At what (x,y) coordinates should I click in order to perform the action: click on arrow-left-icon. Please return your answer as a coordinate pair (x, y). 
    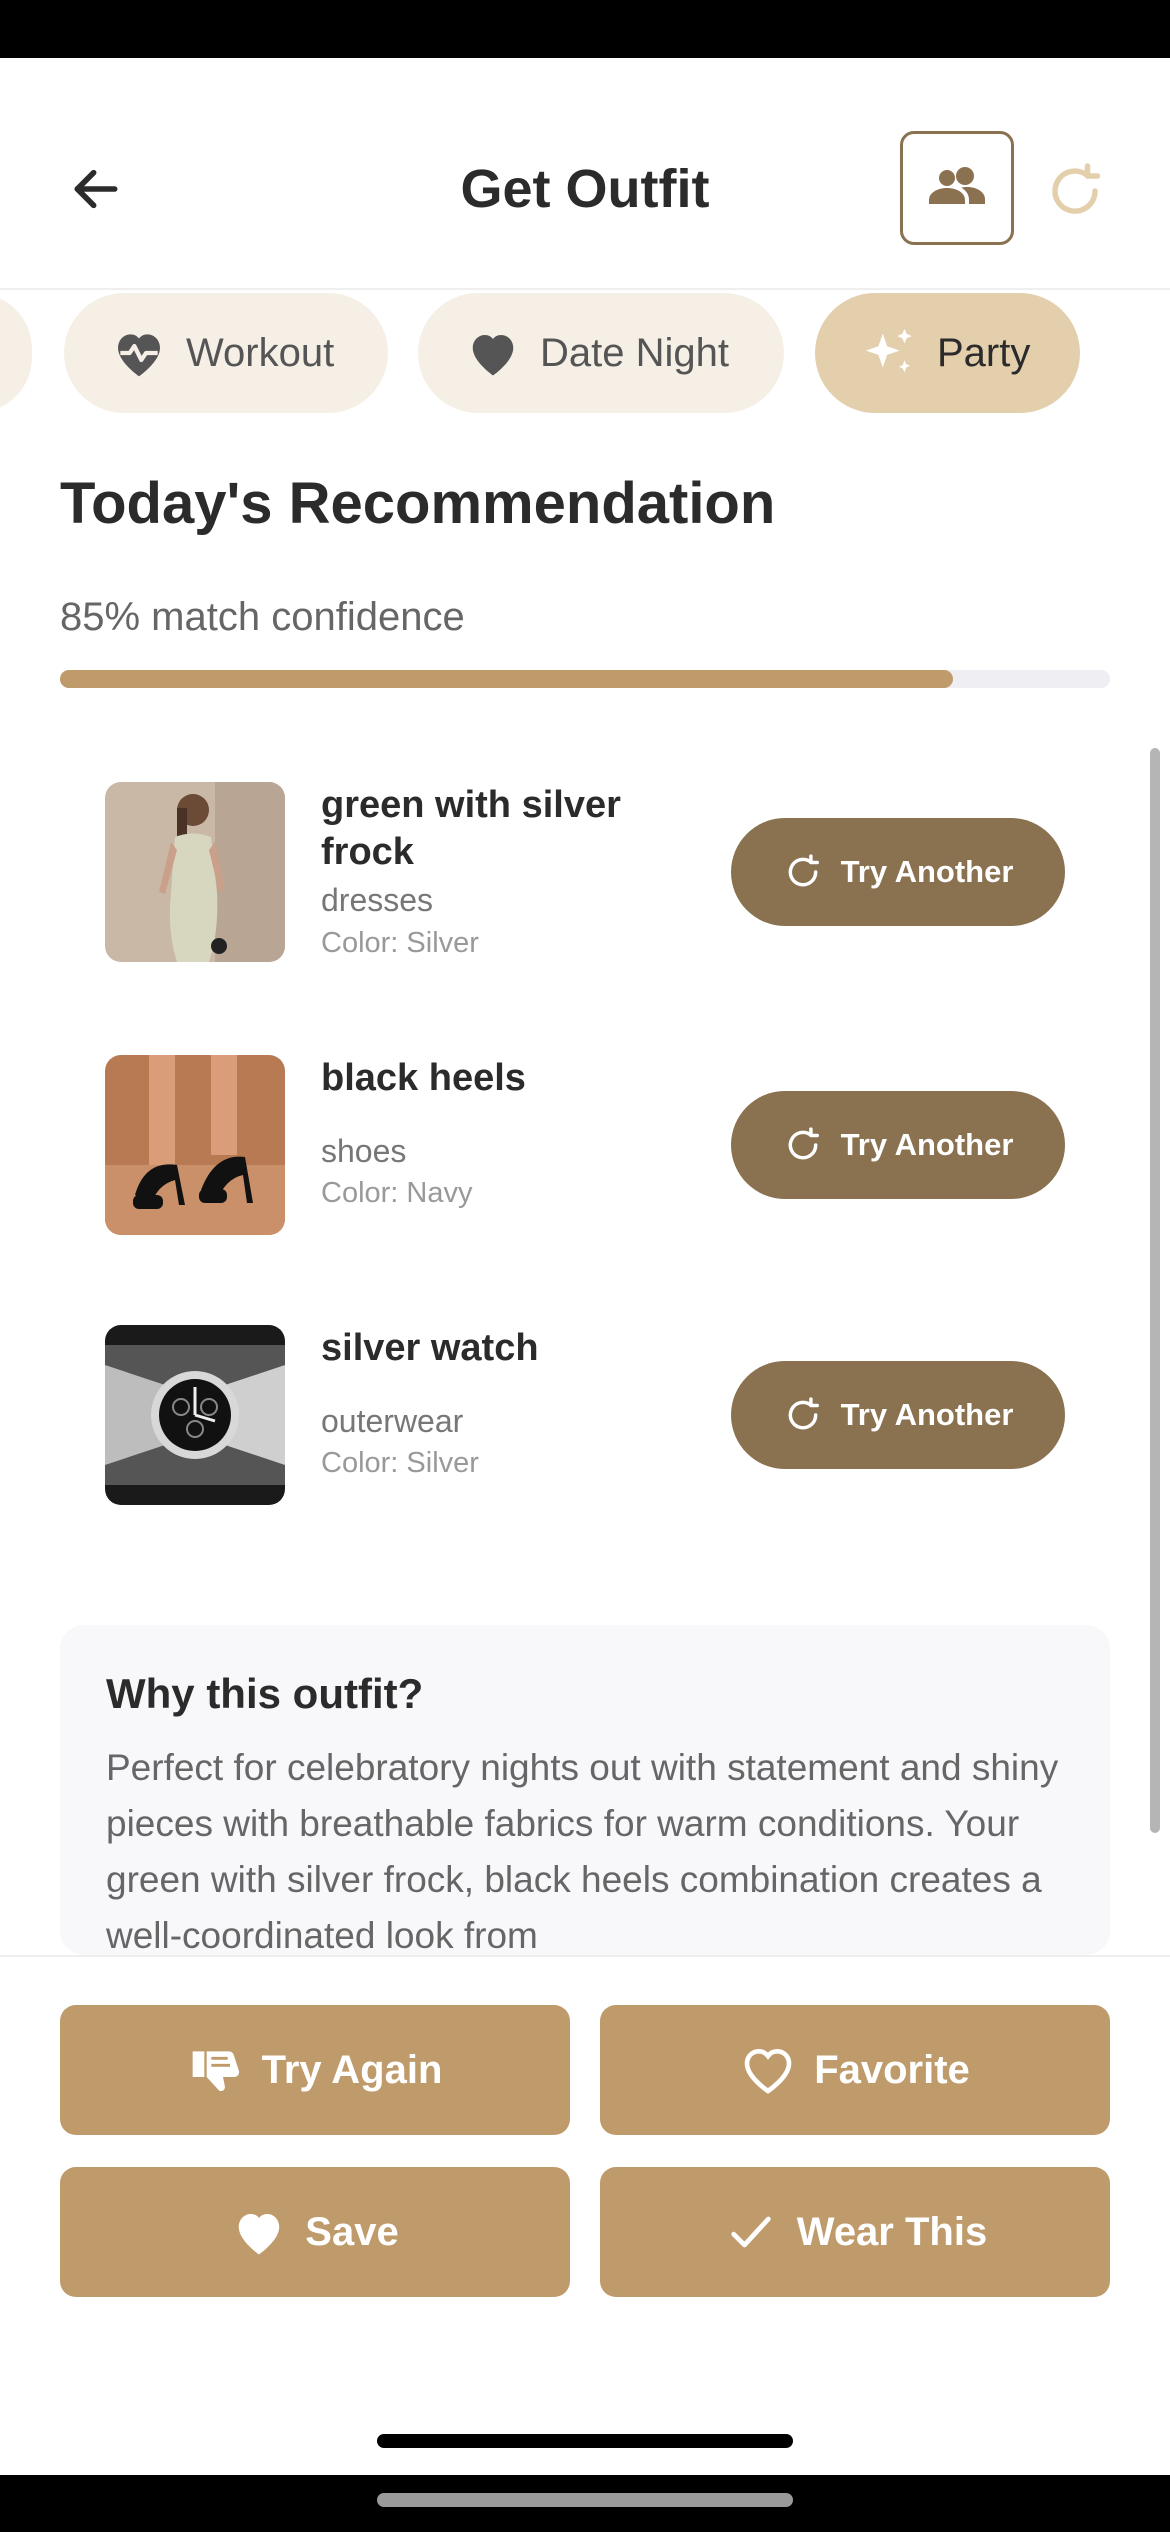
    Looking at the image, I should click on (96, 189).